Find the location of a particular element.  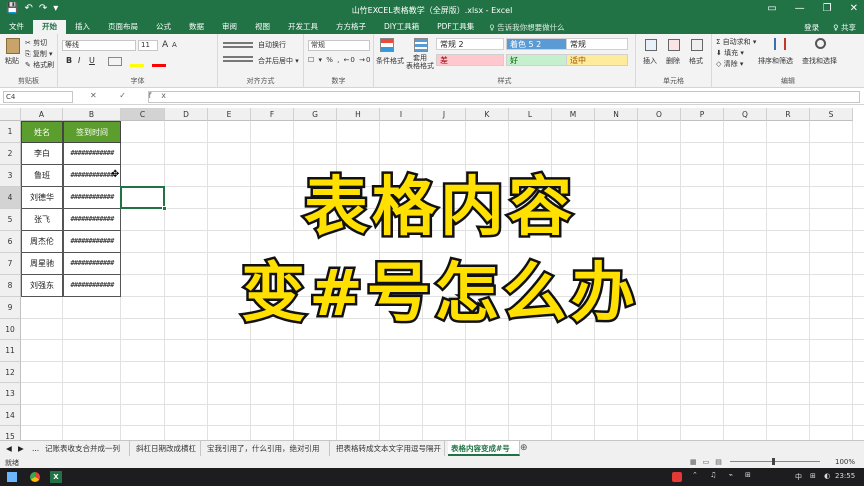

tell-me-search: ♀ 告诉我你想要做什么 is located at coordinates (526, 27).